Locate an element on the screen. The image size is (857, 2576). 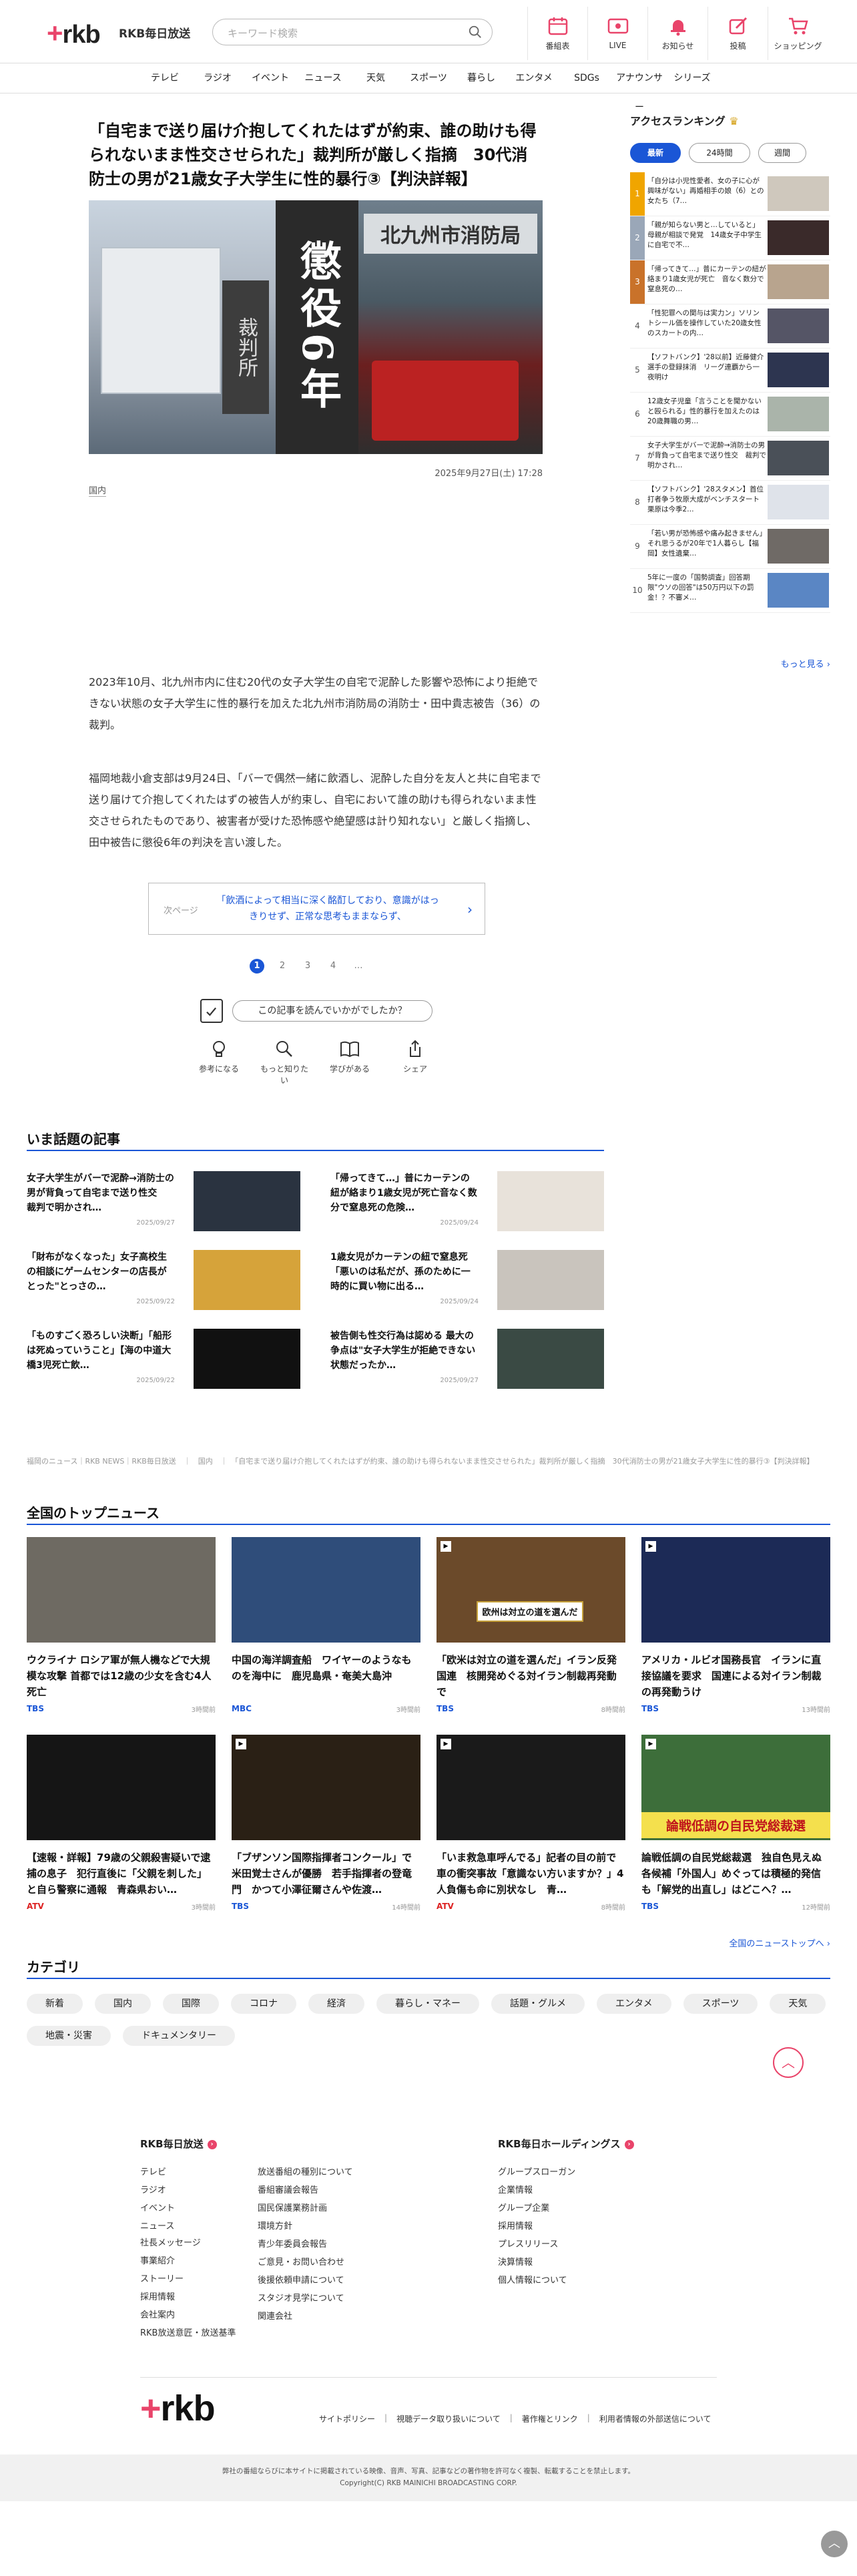
page-3: 3 is located at coordinates (308, 967).